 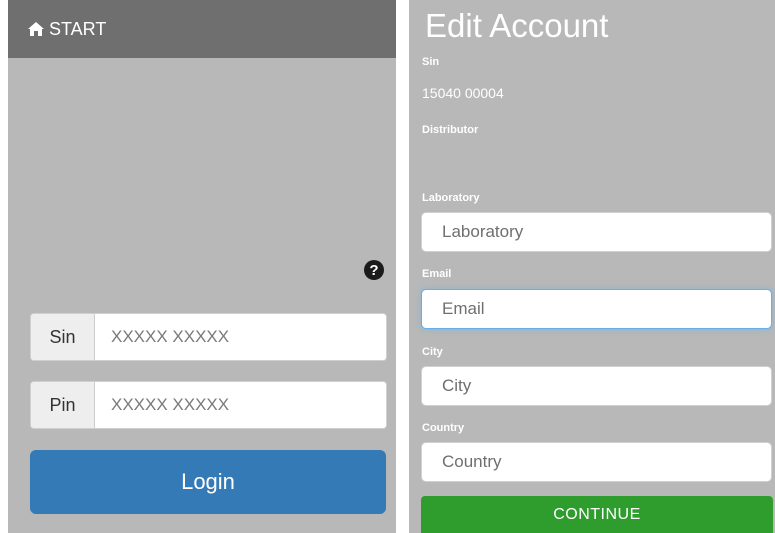 I want to click on country-label: Country, so click(x=443, y=428).